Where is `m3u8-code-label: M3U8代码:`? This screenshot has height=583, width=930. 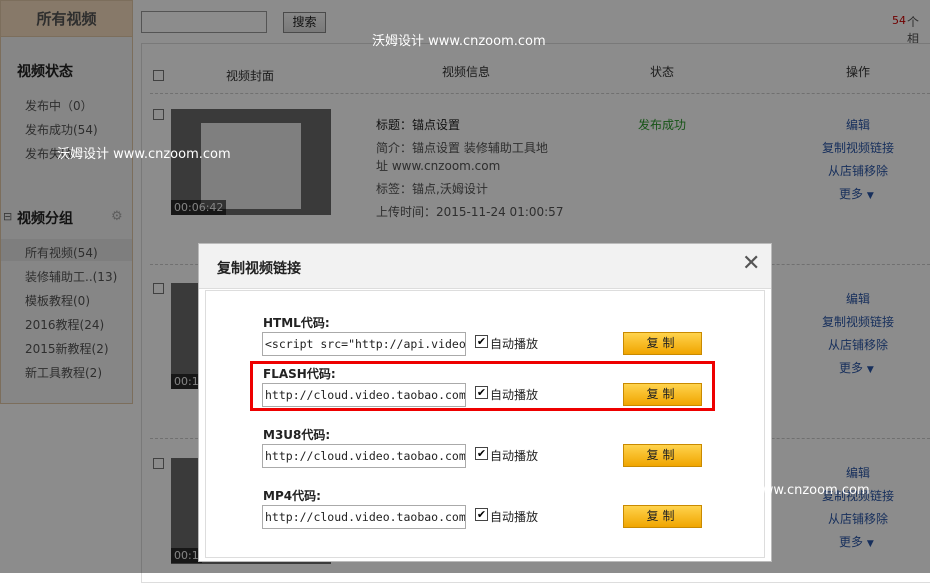 m3u8-code-label: M3U8代码: is located at coordinates (297, 435).